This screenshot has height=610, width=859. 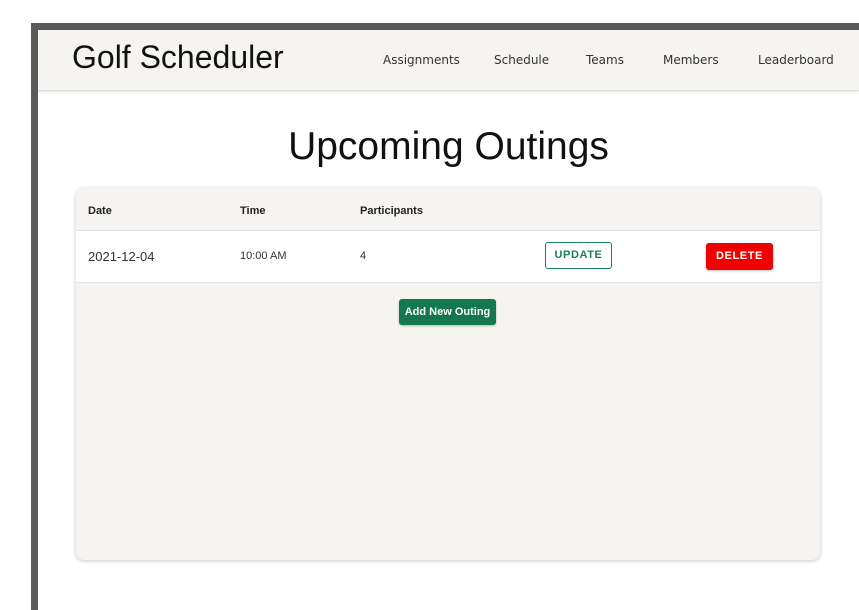 What do you see at coordinates (605, 60) in the screenshot?
I see `nav-item-teams: Teams` at bounding box center [605, 60].